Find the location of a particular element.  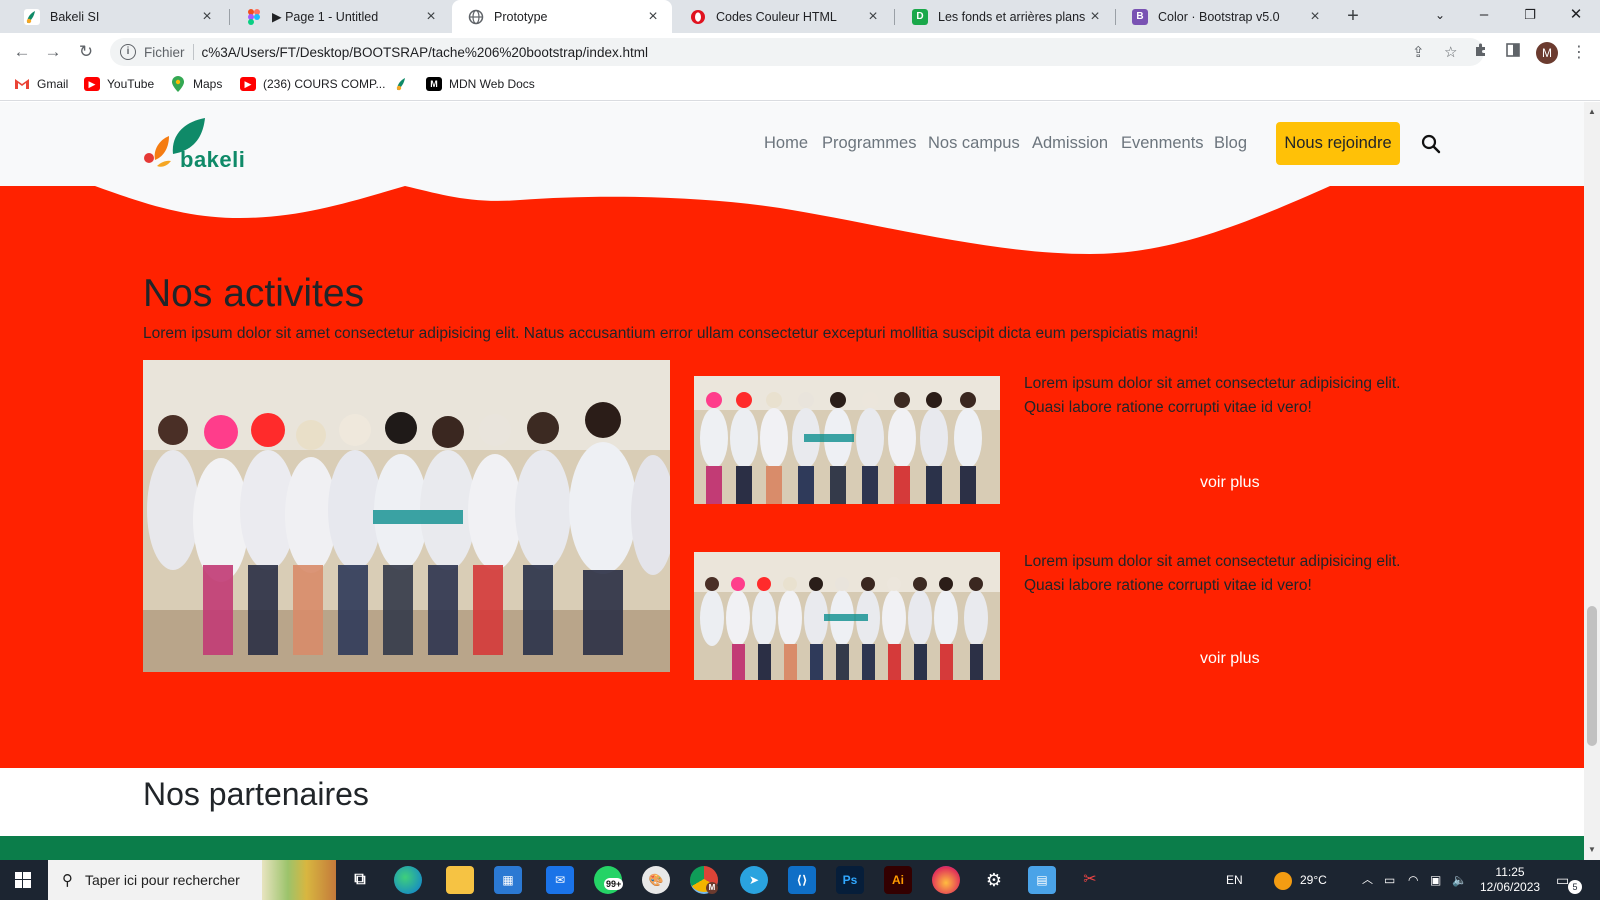

weather-widget: 29°C is located at coordinates (1300, 880).